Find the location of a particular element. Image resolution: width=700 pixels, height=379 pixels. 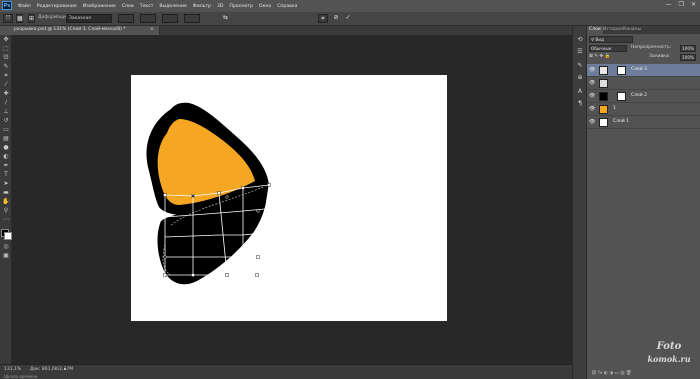

layer-name: 1 is located at coordinates (614, 108).